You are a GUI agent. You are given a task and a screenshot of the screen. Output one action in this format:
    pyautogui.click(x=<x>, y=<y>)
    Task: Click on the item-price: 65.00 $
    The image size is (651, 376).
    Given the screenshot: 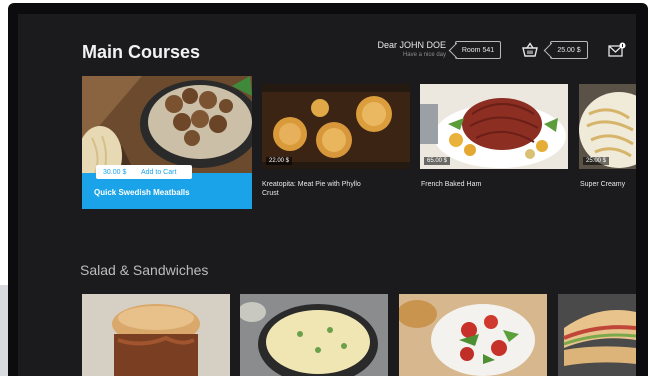 What is the action you would take?
    pyautogui.click(x=437, y=161)
    